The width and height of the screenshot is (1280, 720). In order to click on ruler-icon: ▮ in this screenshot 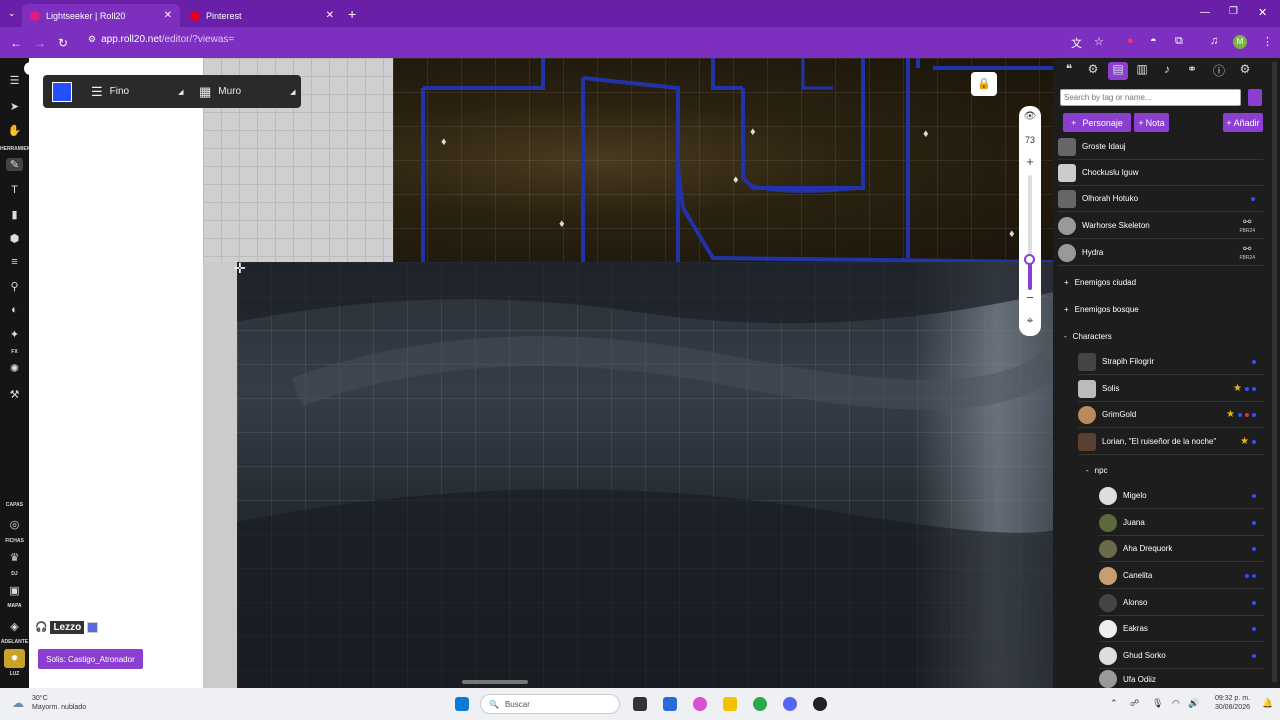, I will do `click(14, 214)`.